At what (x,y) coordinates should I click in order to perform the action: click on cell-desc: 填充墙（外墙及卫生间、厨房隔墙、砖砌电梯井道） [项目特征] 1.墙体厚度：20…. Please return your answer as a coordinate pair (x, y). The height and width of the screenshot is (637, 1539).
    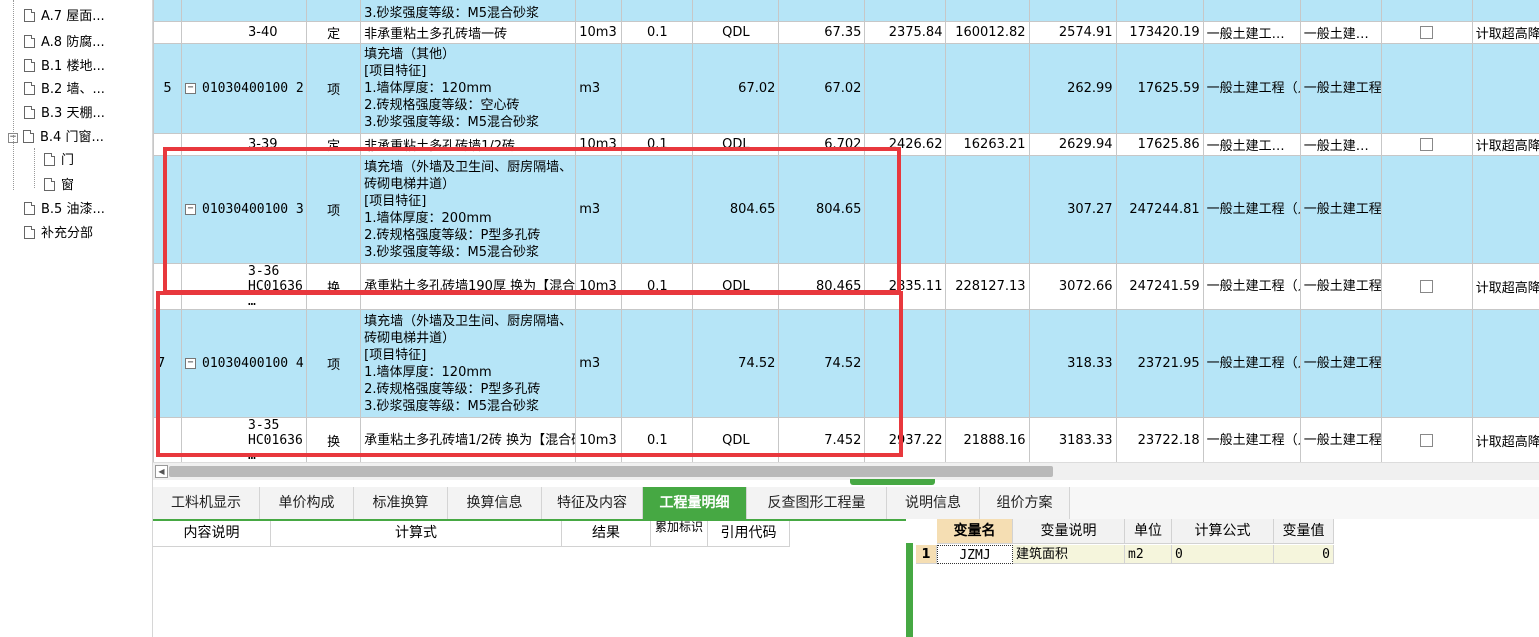
    Looking at the image, I should click on (468, 209).